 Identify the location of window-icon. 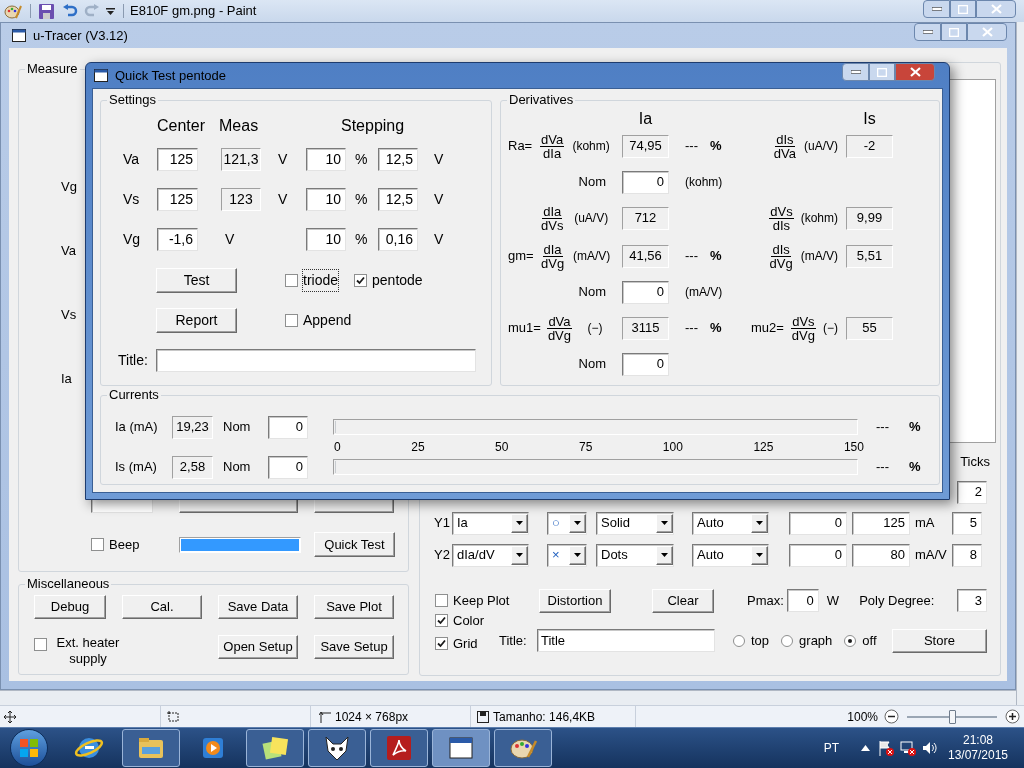
(19, 35).